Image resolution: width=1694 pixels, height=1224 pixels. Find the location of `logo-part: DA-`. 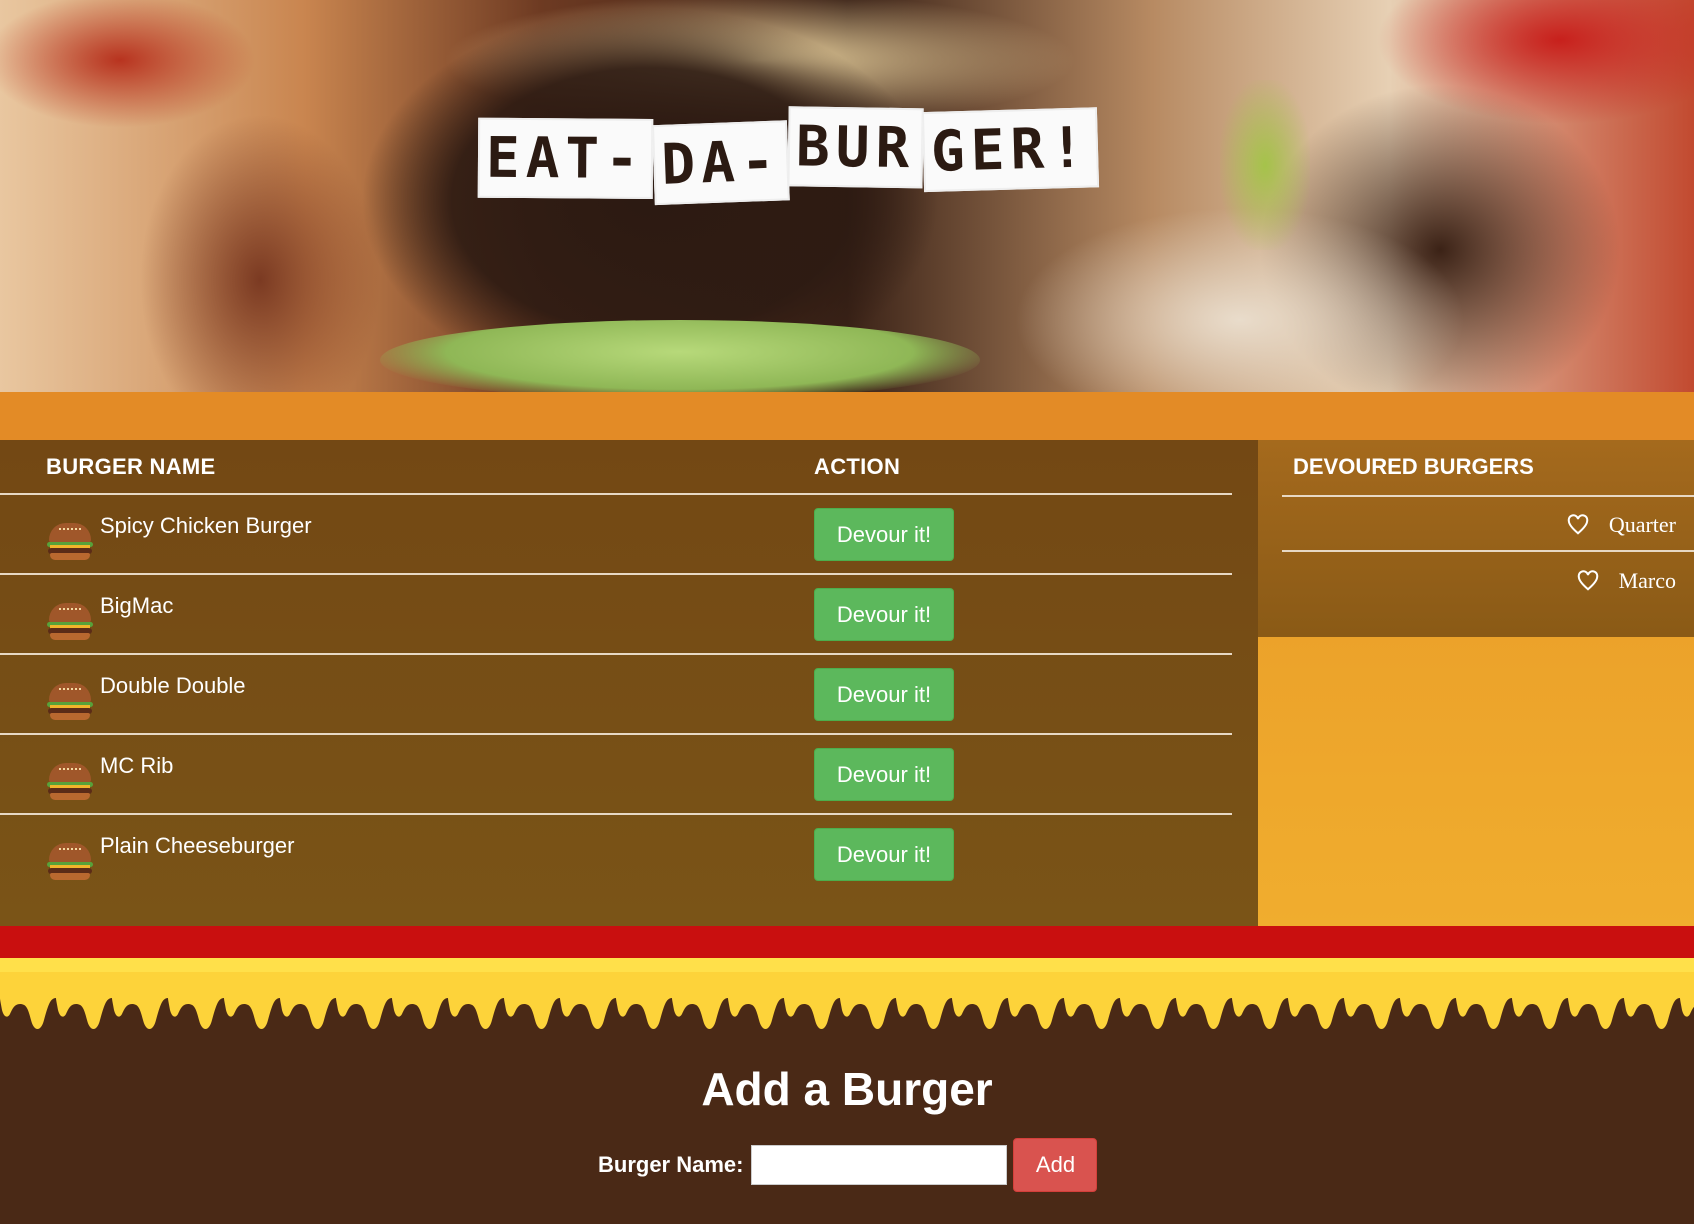

logo-part: DA- is located at coordinates (720, 163).